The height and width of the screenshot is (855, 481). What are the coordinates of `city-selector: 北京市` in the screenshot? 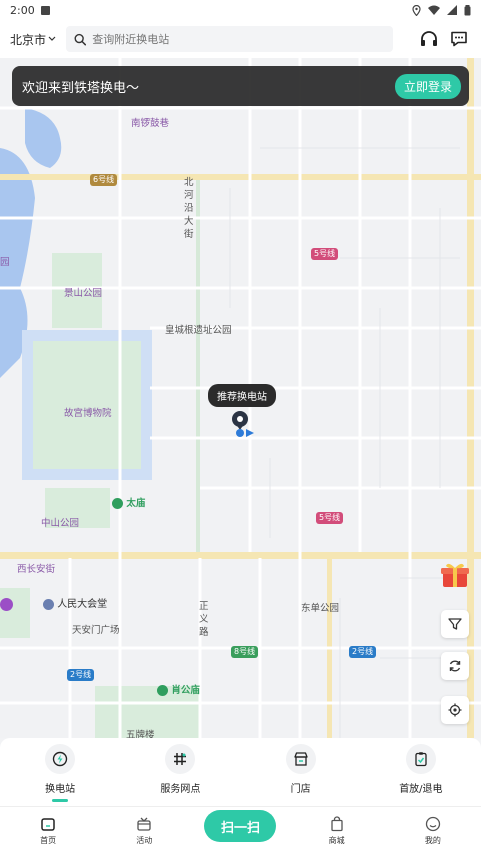 It's located at (33, 39).